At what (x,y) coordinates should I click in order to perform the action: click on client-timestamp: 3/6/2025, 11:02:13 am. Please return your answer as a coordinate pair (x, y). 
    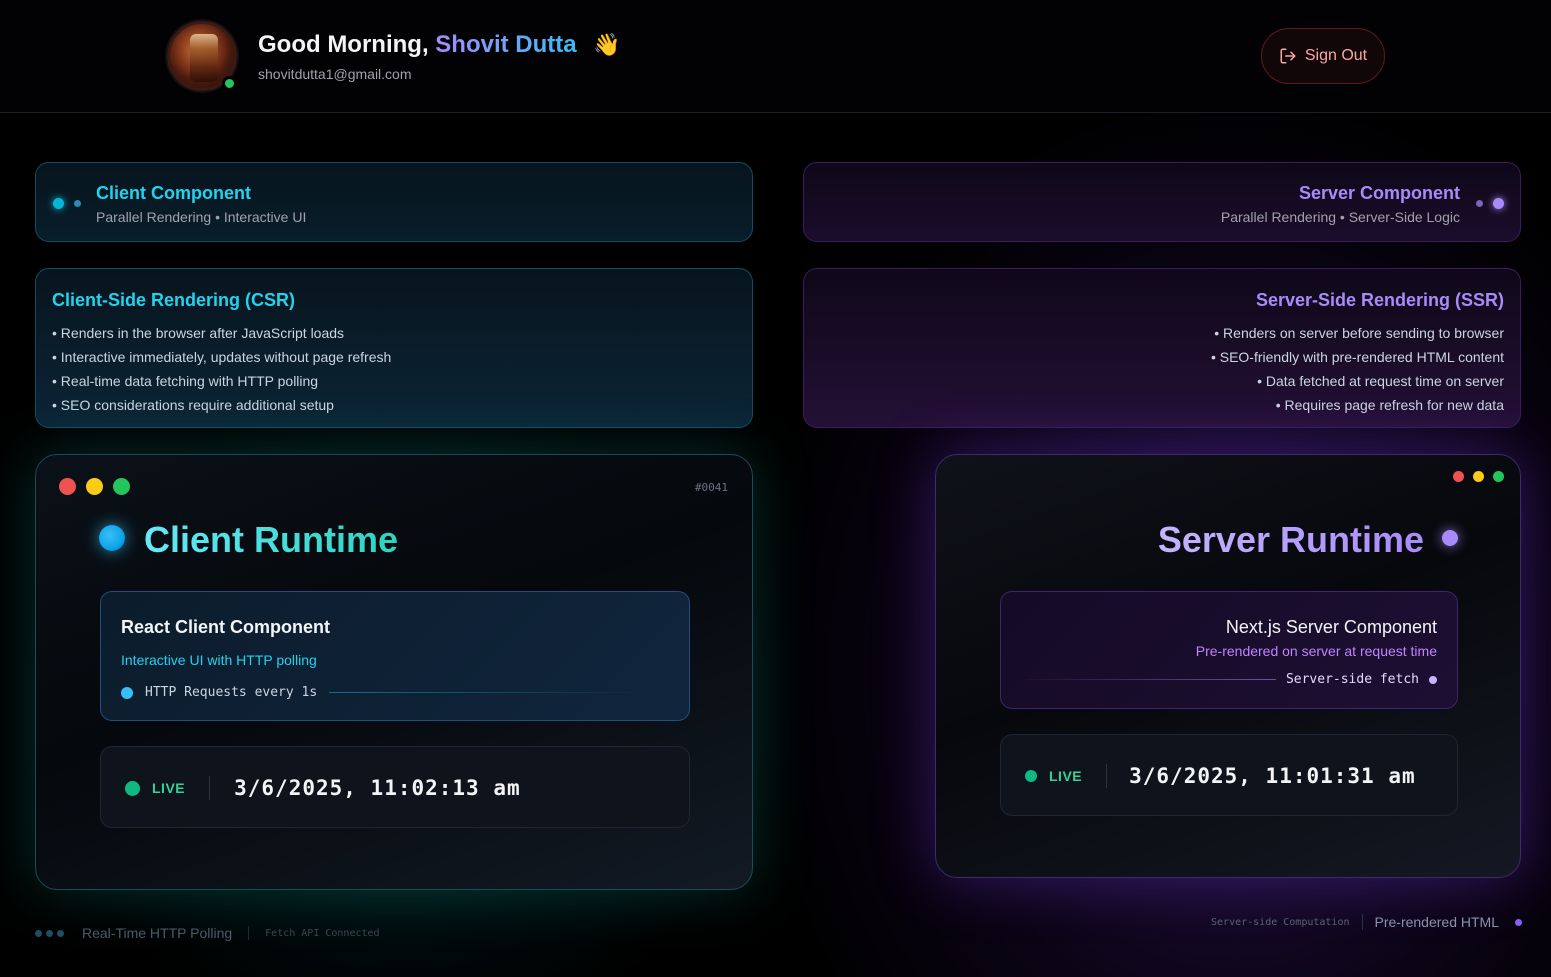
    Looking at the image, I should click on (377, 788).